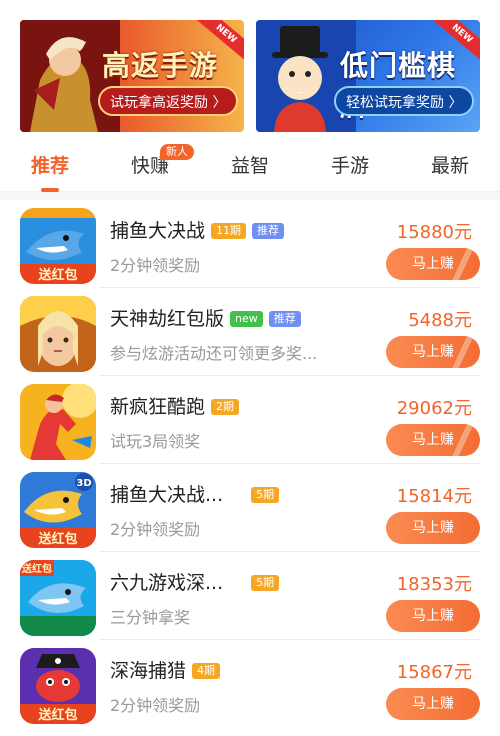 The height and width of the screenshot is (736, 500). I want to click on period-tag: 4期, so click(206, 671).